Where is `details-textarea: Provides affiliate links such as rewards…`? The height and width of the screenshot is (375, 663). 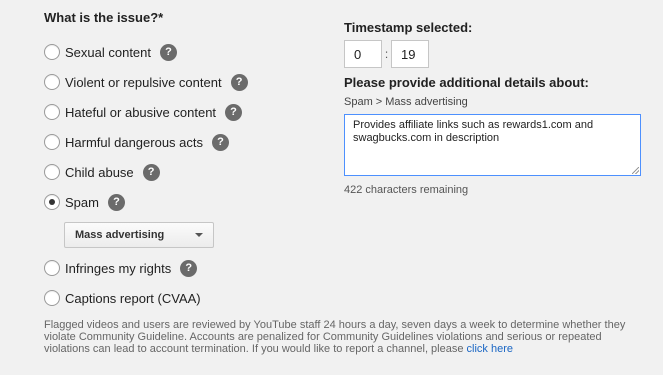
details-textarea: Provides affiliate links such as rewards… is located at coordinates (492, 145).